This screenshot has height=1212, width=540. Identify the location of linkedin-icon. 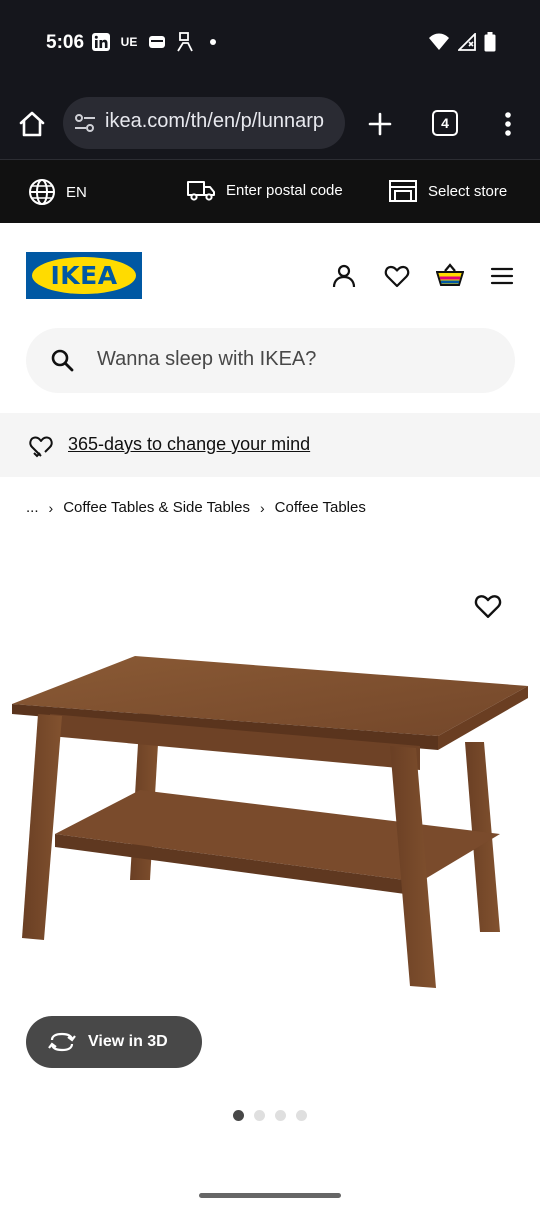
(101, 42).